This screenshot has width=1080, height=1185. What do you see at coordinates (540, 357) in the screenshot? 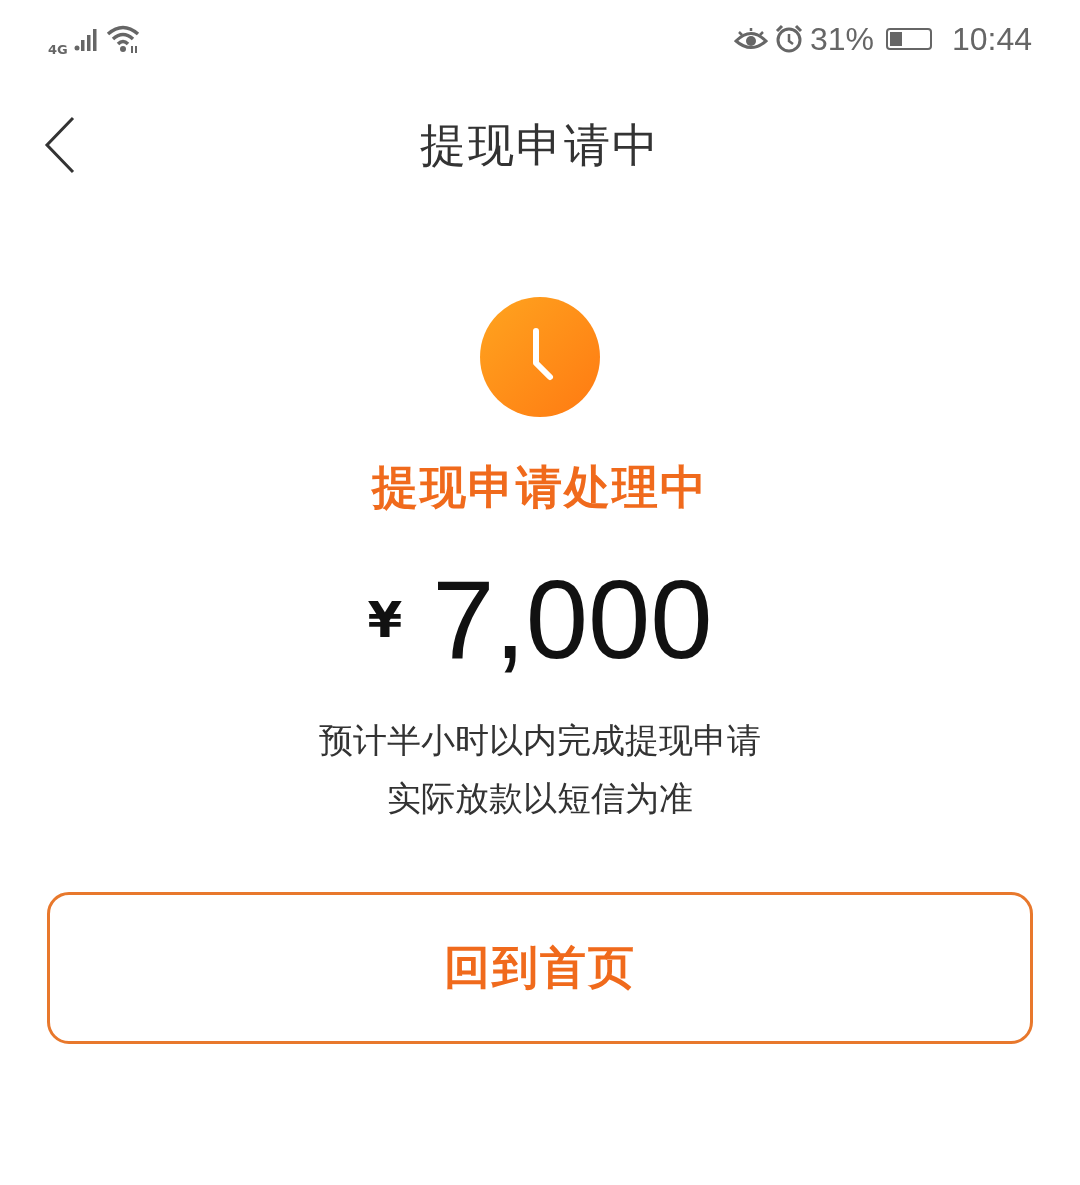
I see `clock-icon` at bounding box center [540, 357].